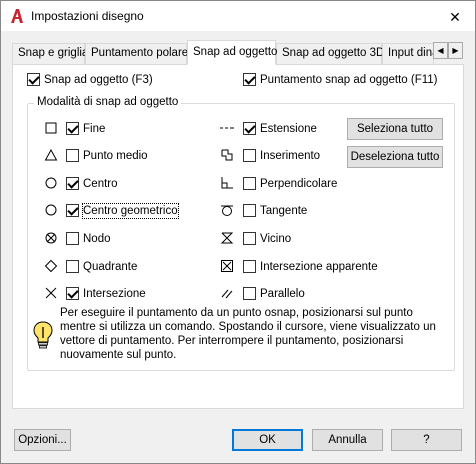  What do you see at coordinates (72, 155) in the screenshot?
I see `midpoint-checkbox` at bounding box center [72, 155].